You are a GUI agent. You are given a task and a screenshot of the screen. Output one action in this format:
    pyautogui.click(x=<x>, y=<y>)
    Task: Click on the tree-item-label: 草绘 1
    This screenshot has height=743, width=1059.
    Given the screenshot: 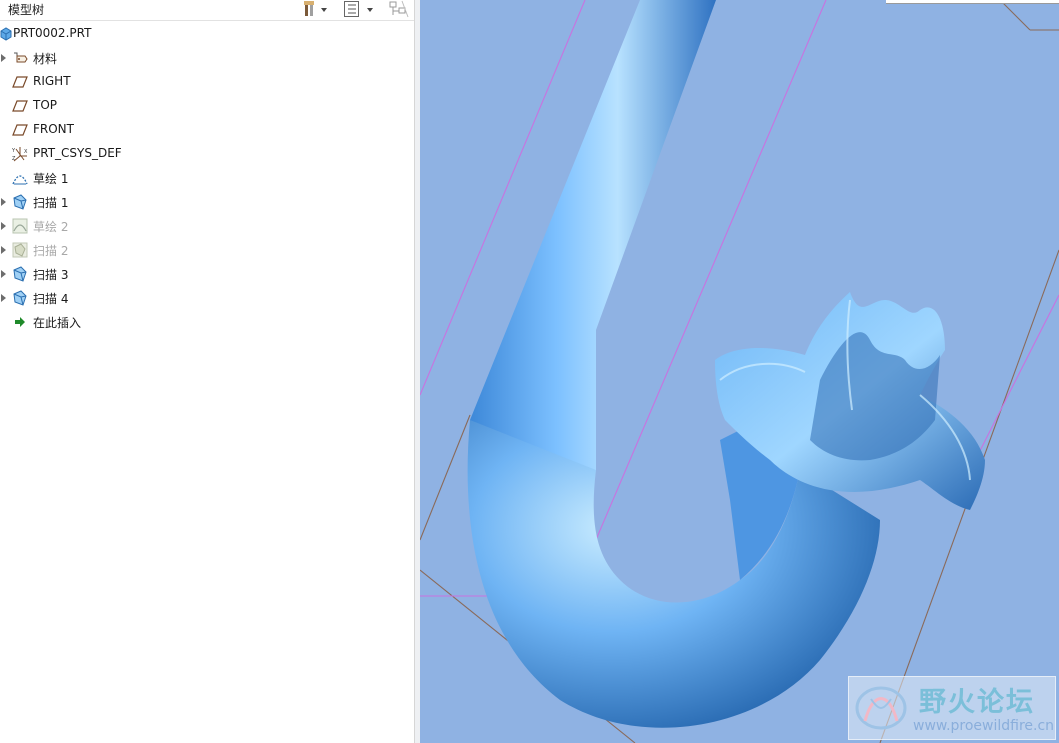 What is the action you would take?
    pyautogui.click(x=51, y=179)
    